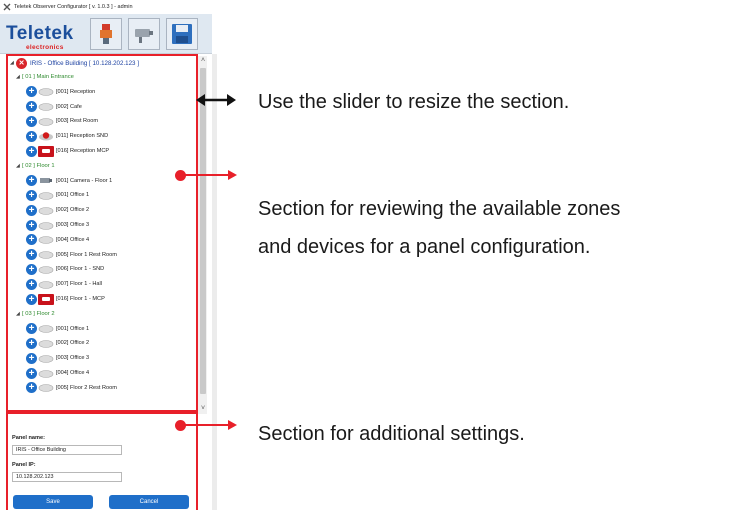  What do you see at coordinates (7, 7) in the screenshot?
I see `app-icon` at bounding box center [7, 7].